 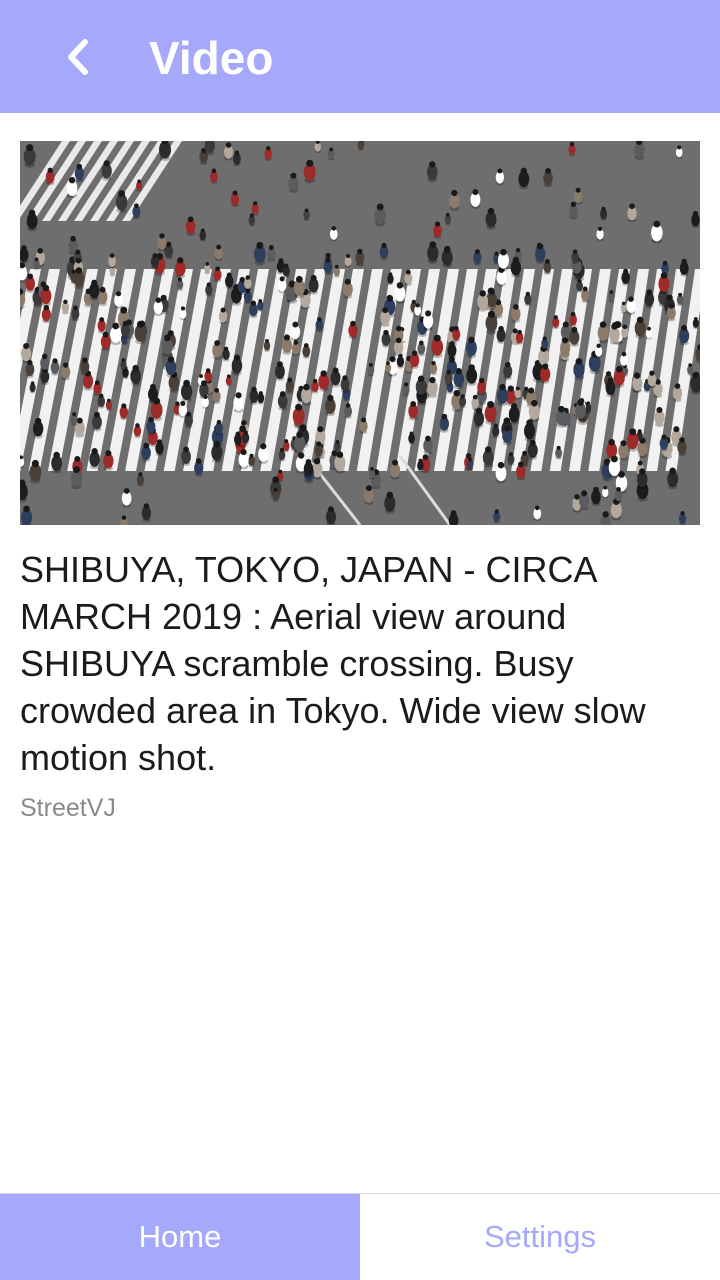 I want to click on bottom-navigation: Home Settings, so click(x=360, y=1236).